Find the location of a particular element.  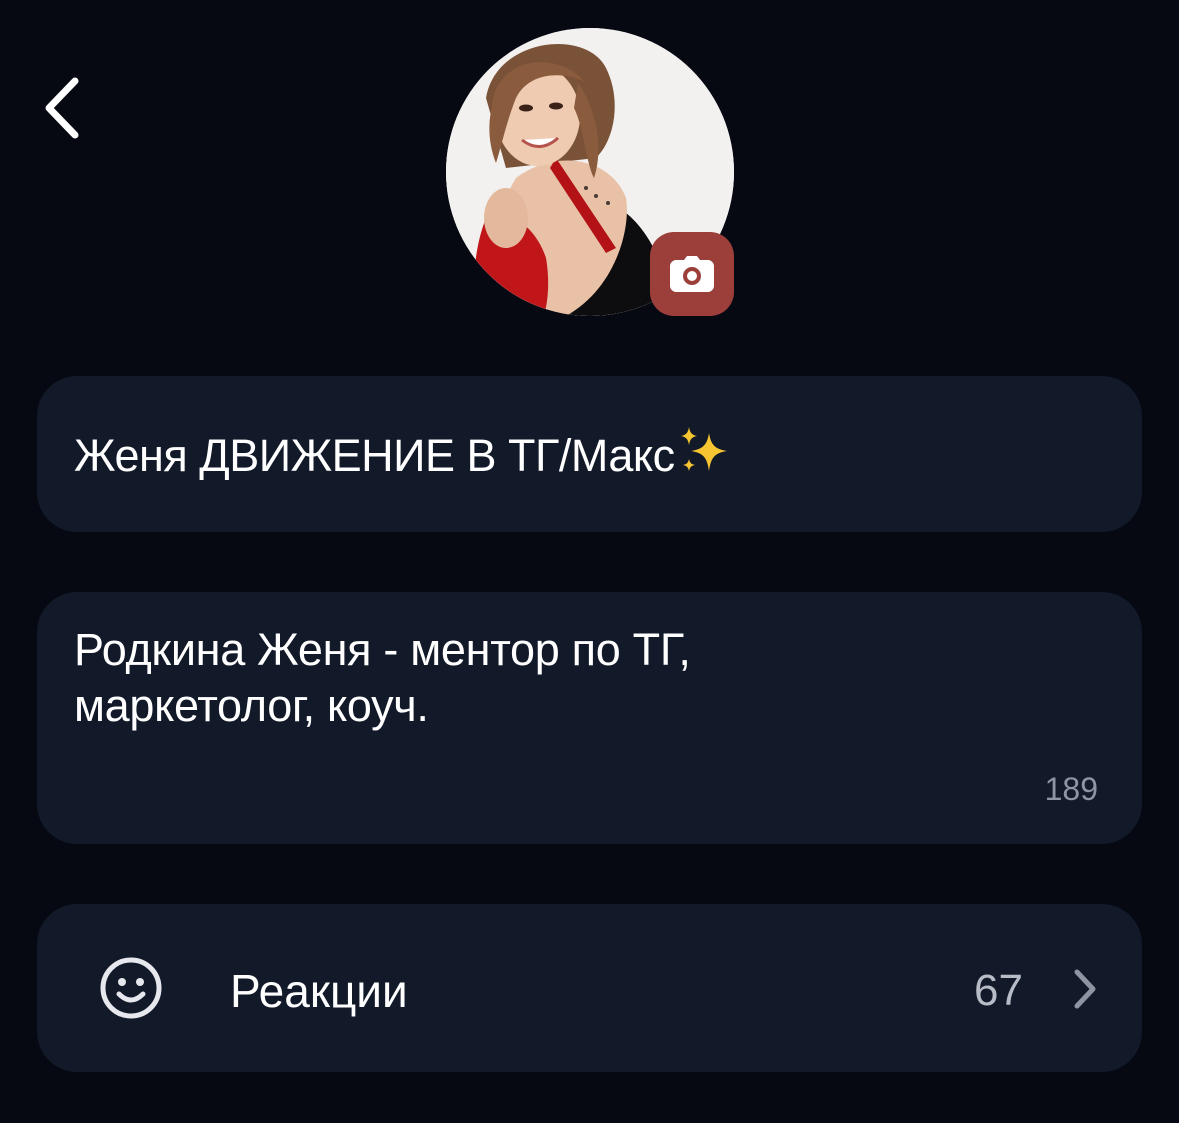

sparkles-icon is located at coordinates (703, 448).